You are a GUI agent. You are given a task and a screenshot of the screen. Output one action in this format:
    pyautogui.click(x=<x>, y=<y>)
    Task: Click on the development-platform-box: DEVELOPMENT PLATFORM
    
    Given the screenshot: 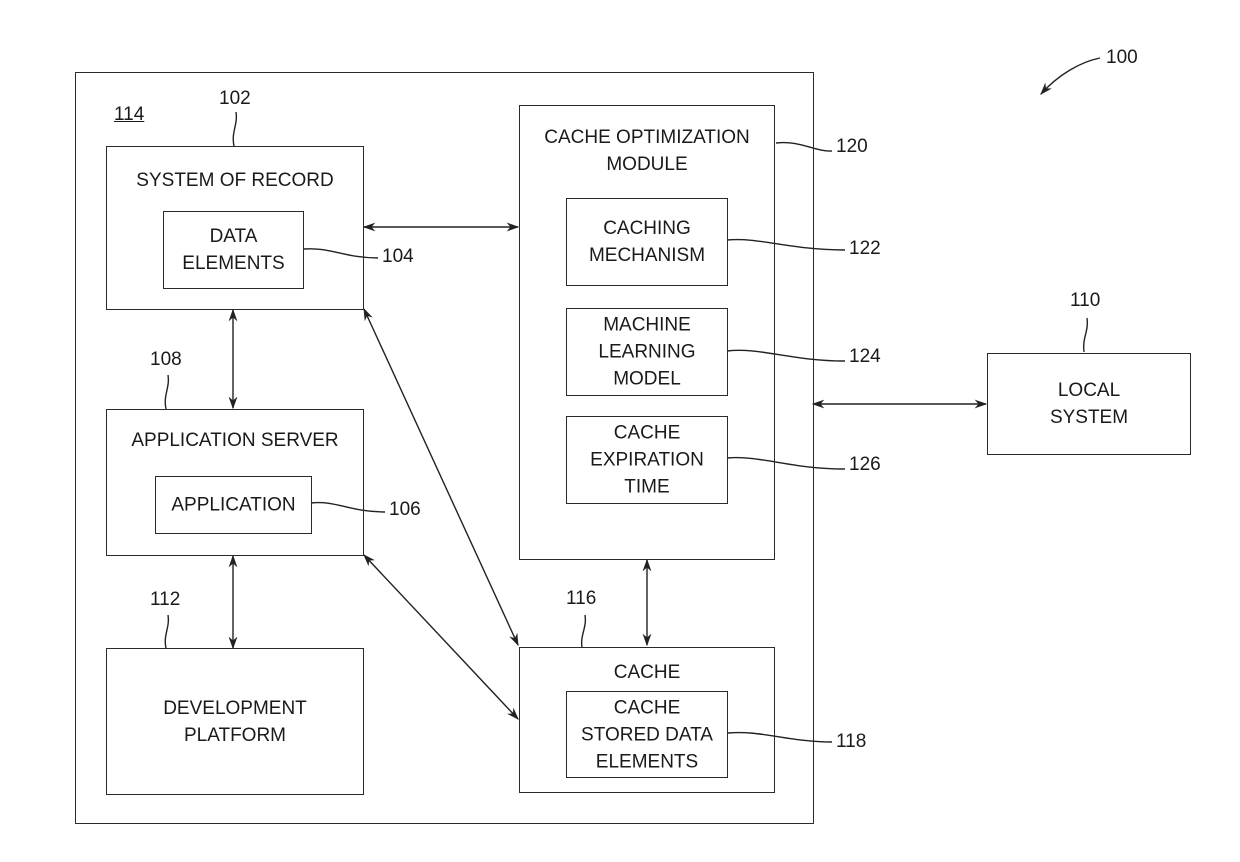 What is the action you would take?
    pyautogui.click(x=235, y=721)
    